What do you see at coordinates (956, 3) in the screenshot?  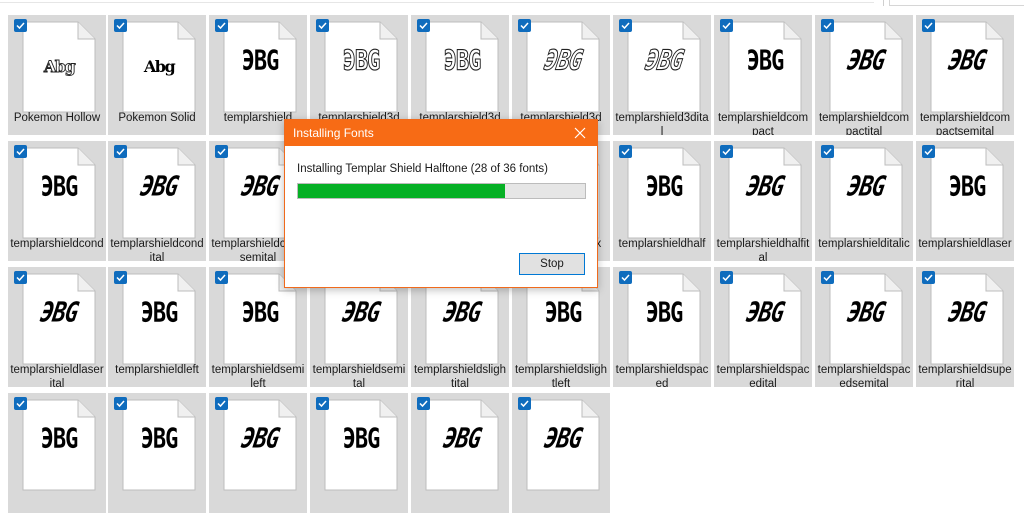 I see `search-box-edge` at bounding box center [956, 3].